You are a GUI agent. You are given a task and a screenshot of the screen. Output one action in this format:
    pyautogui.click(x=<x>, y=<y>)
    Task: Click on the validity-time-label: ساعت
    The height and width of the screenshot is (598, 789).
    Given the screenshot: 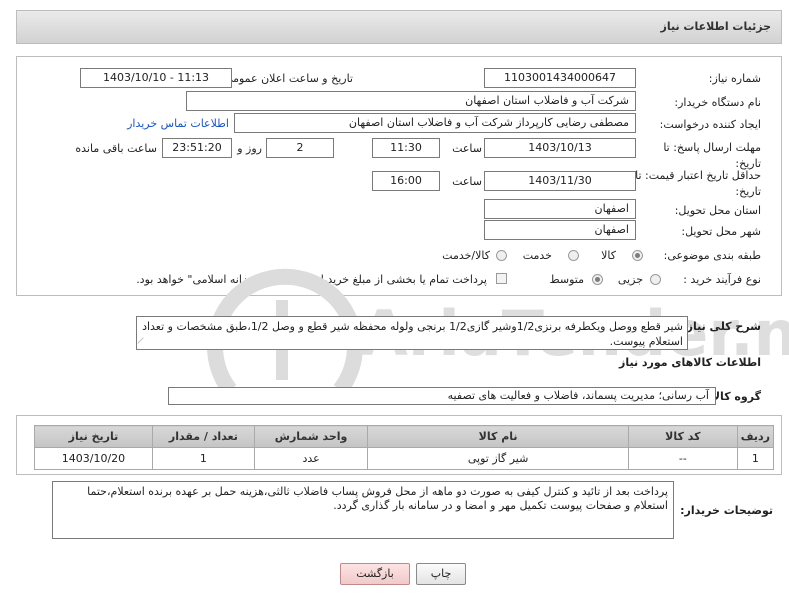 What is the action you would take?
    pyautogui.click(x=467, y=181)
    